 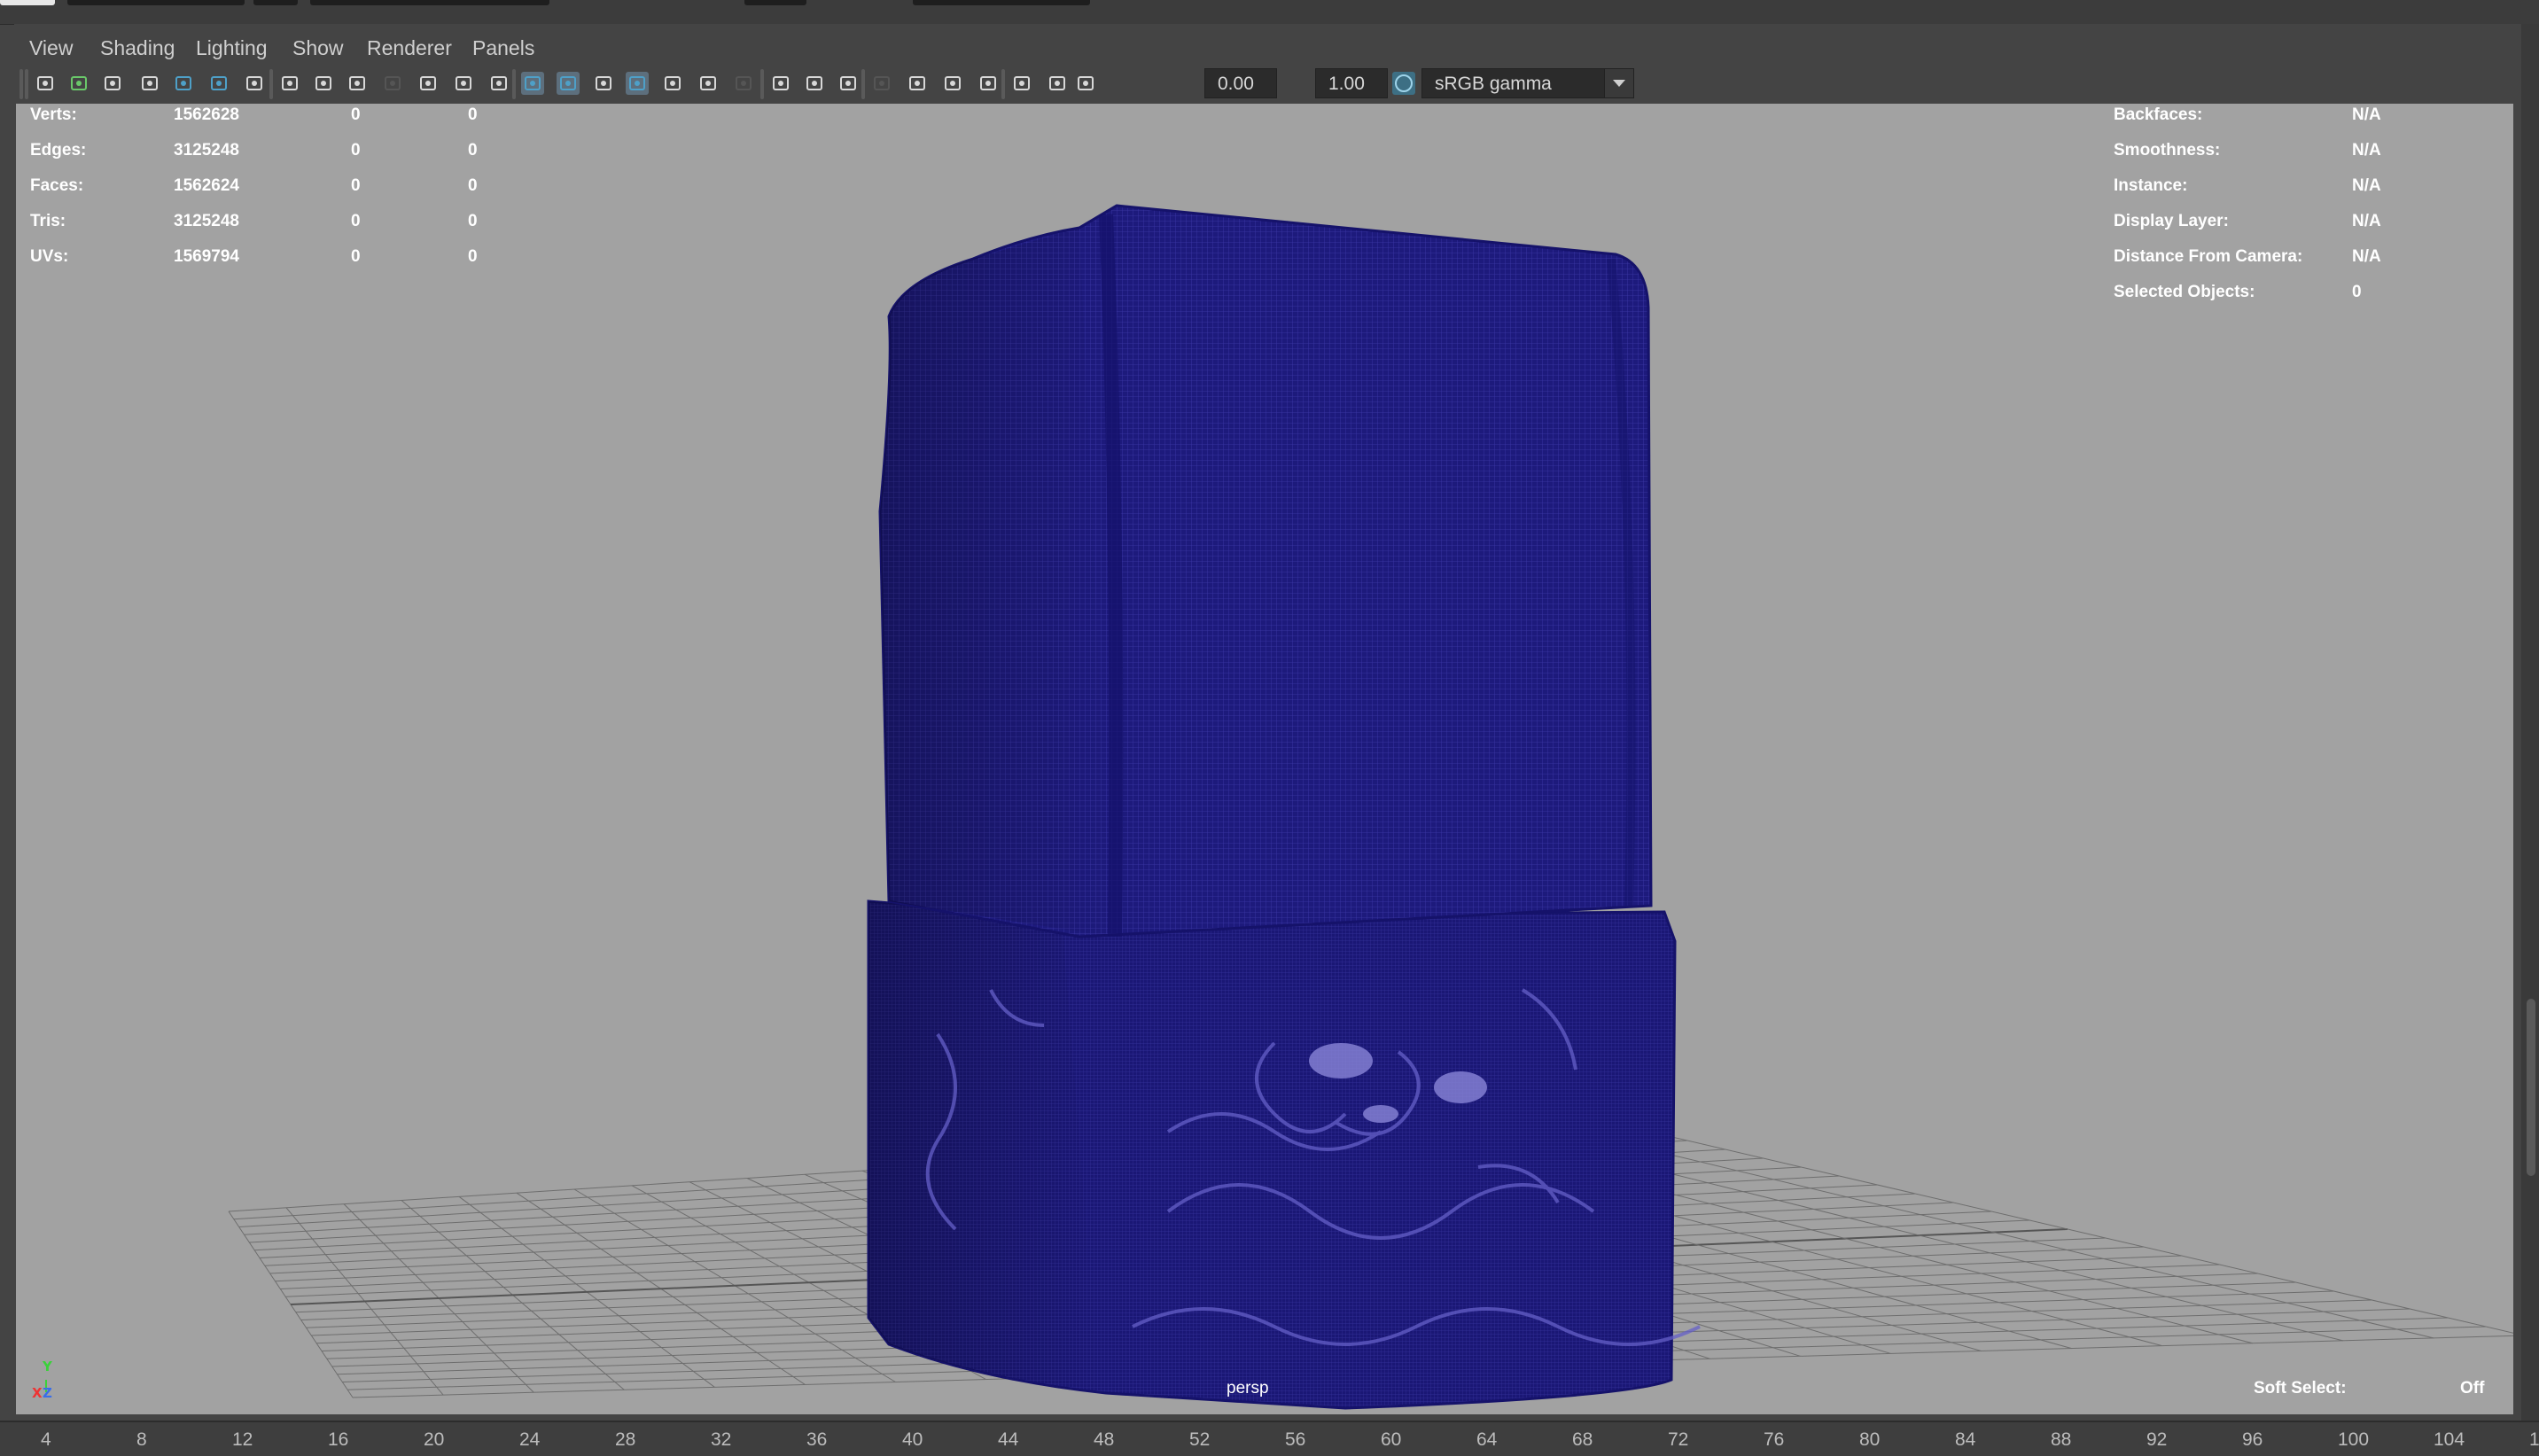 I want to click on timeline-tick-label: 52, so click(x=1200, y=1439).